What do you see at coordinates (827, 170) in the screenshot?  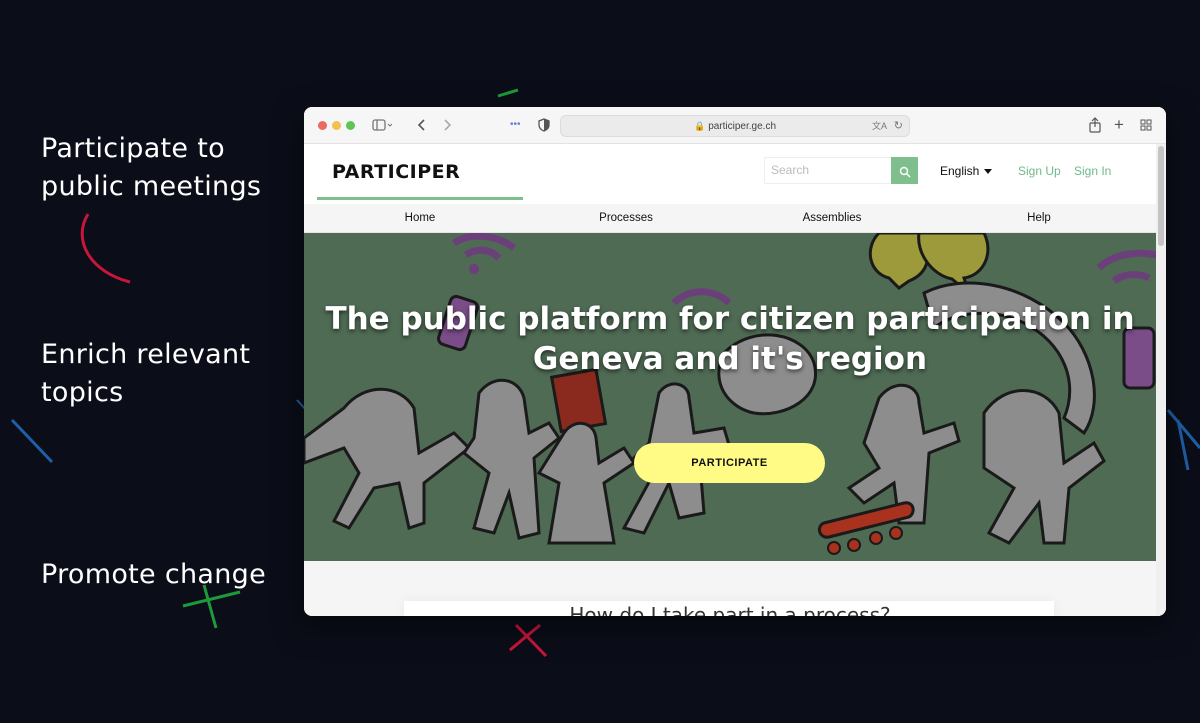 I see `search-input: Search` at bounding box center [827, 170].